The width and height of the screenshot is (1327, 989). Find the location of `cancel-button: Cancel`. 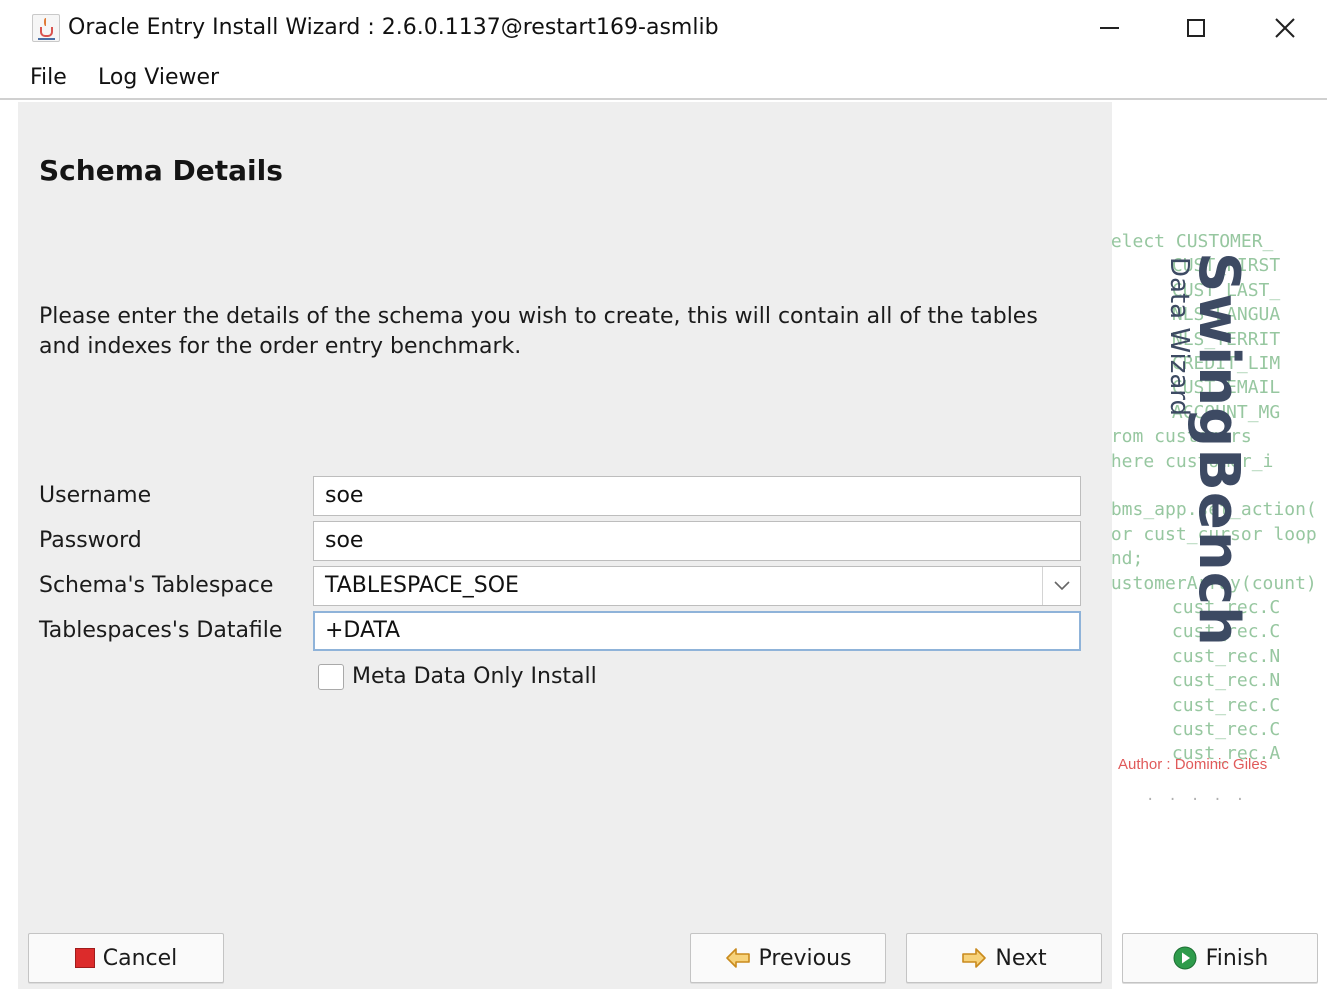

cancel-button: Cancel is located at coordinates (126, 958).